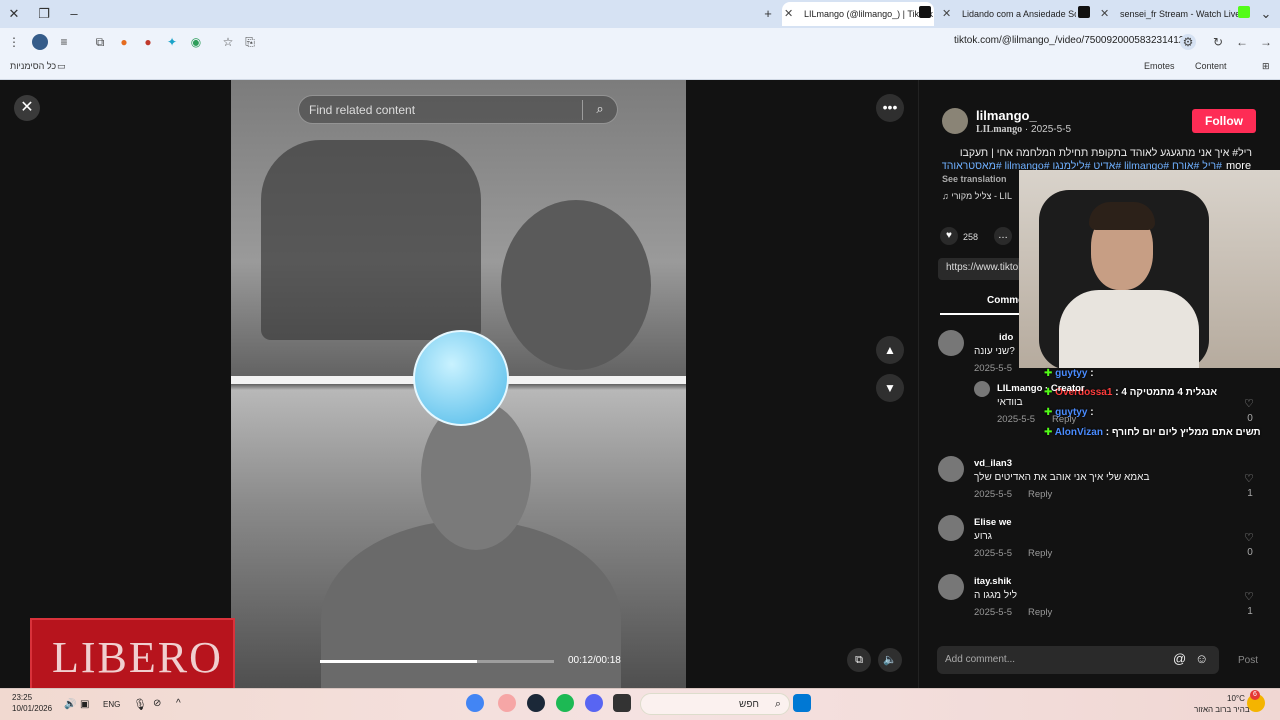 Image resolution: width=1280 pixels, height=720 pixels. What do you see at coordinates (1008, 14) in the screenshot?
I see `tab-anxiety: ✕ Lidando com a Ansiedade Social` at bounding box center [1008, 14].